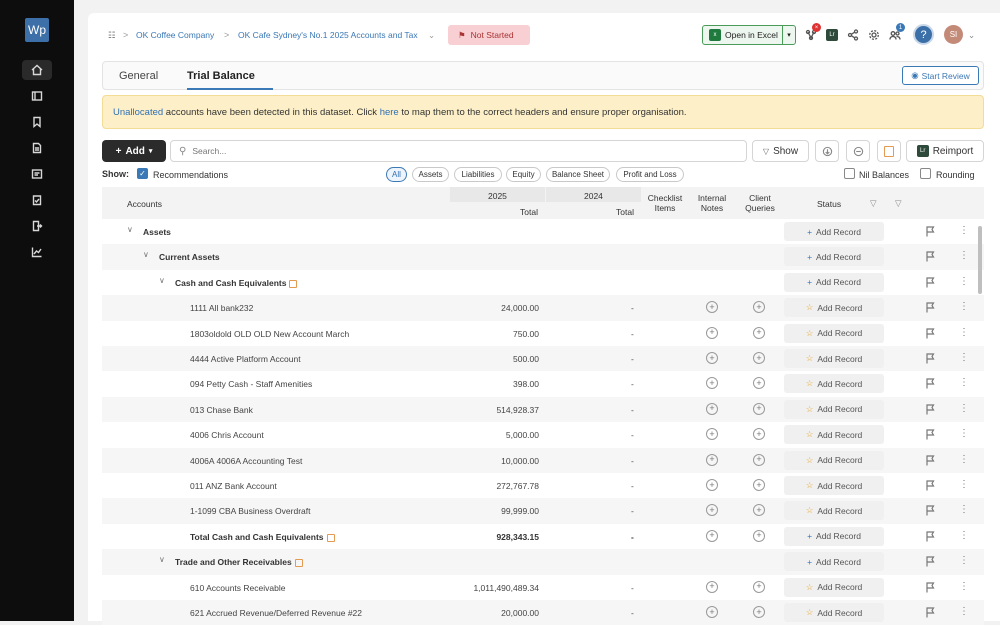 This screenshot has width=1000, height=625. I want to click on filter-chip-all: All, so click(396, 174).